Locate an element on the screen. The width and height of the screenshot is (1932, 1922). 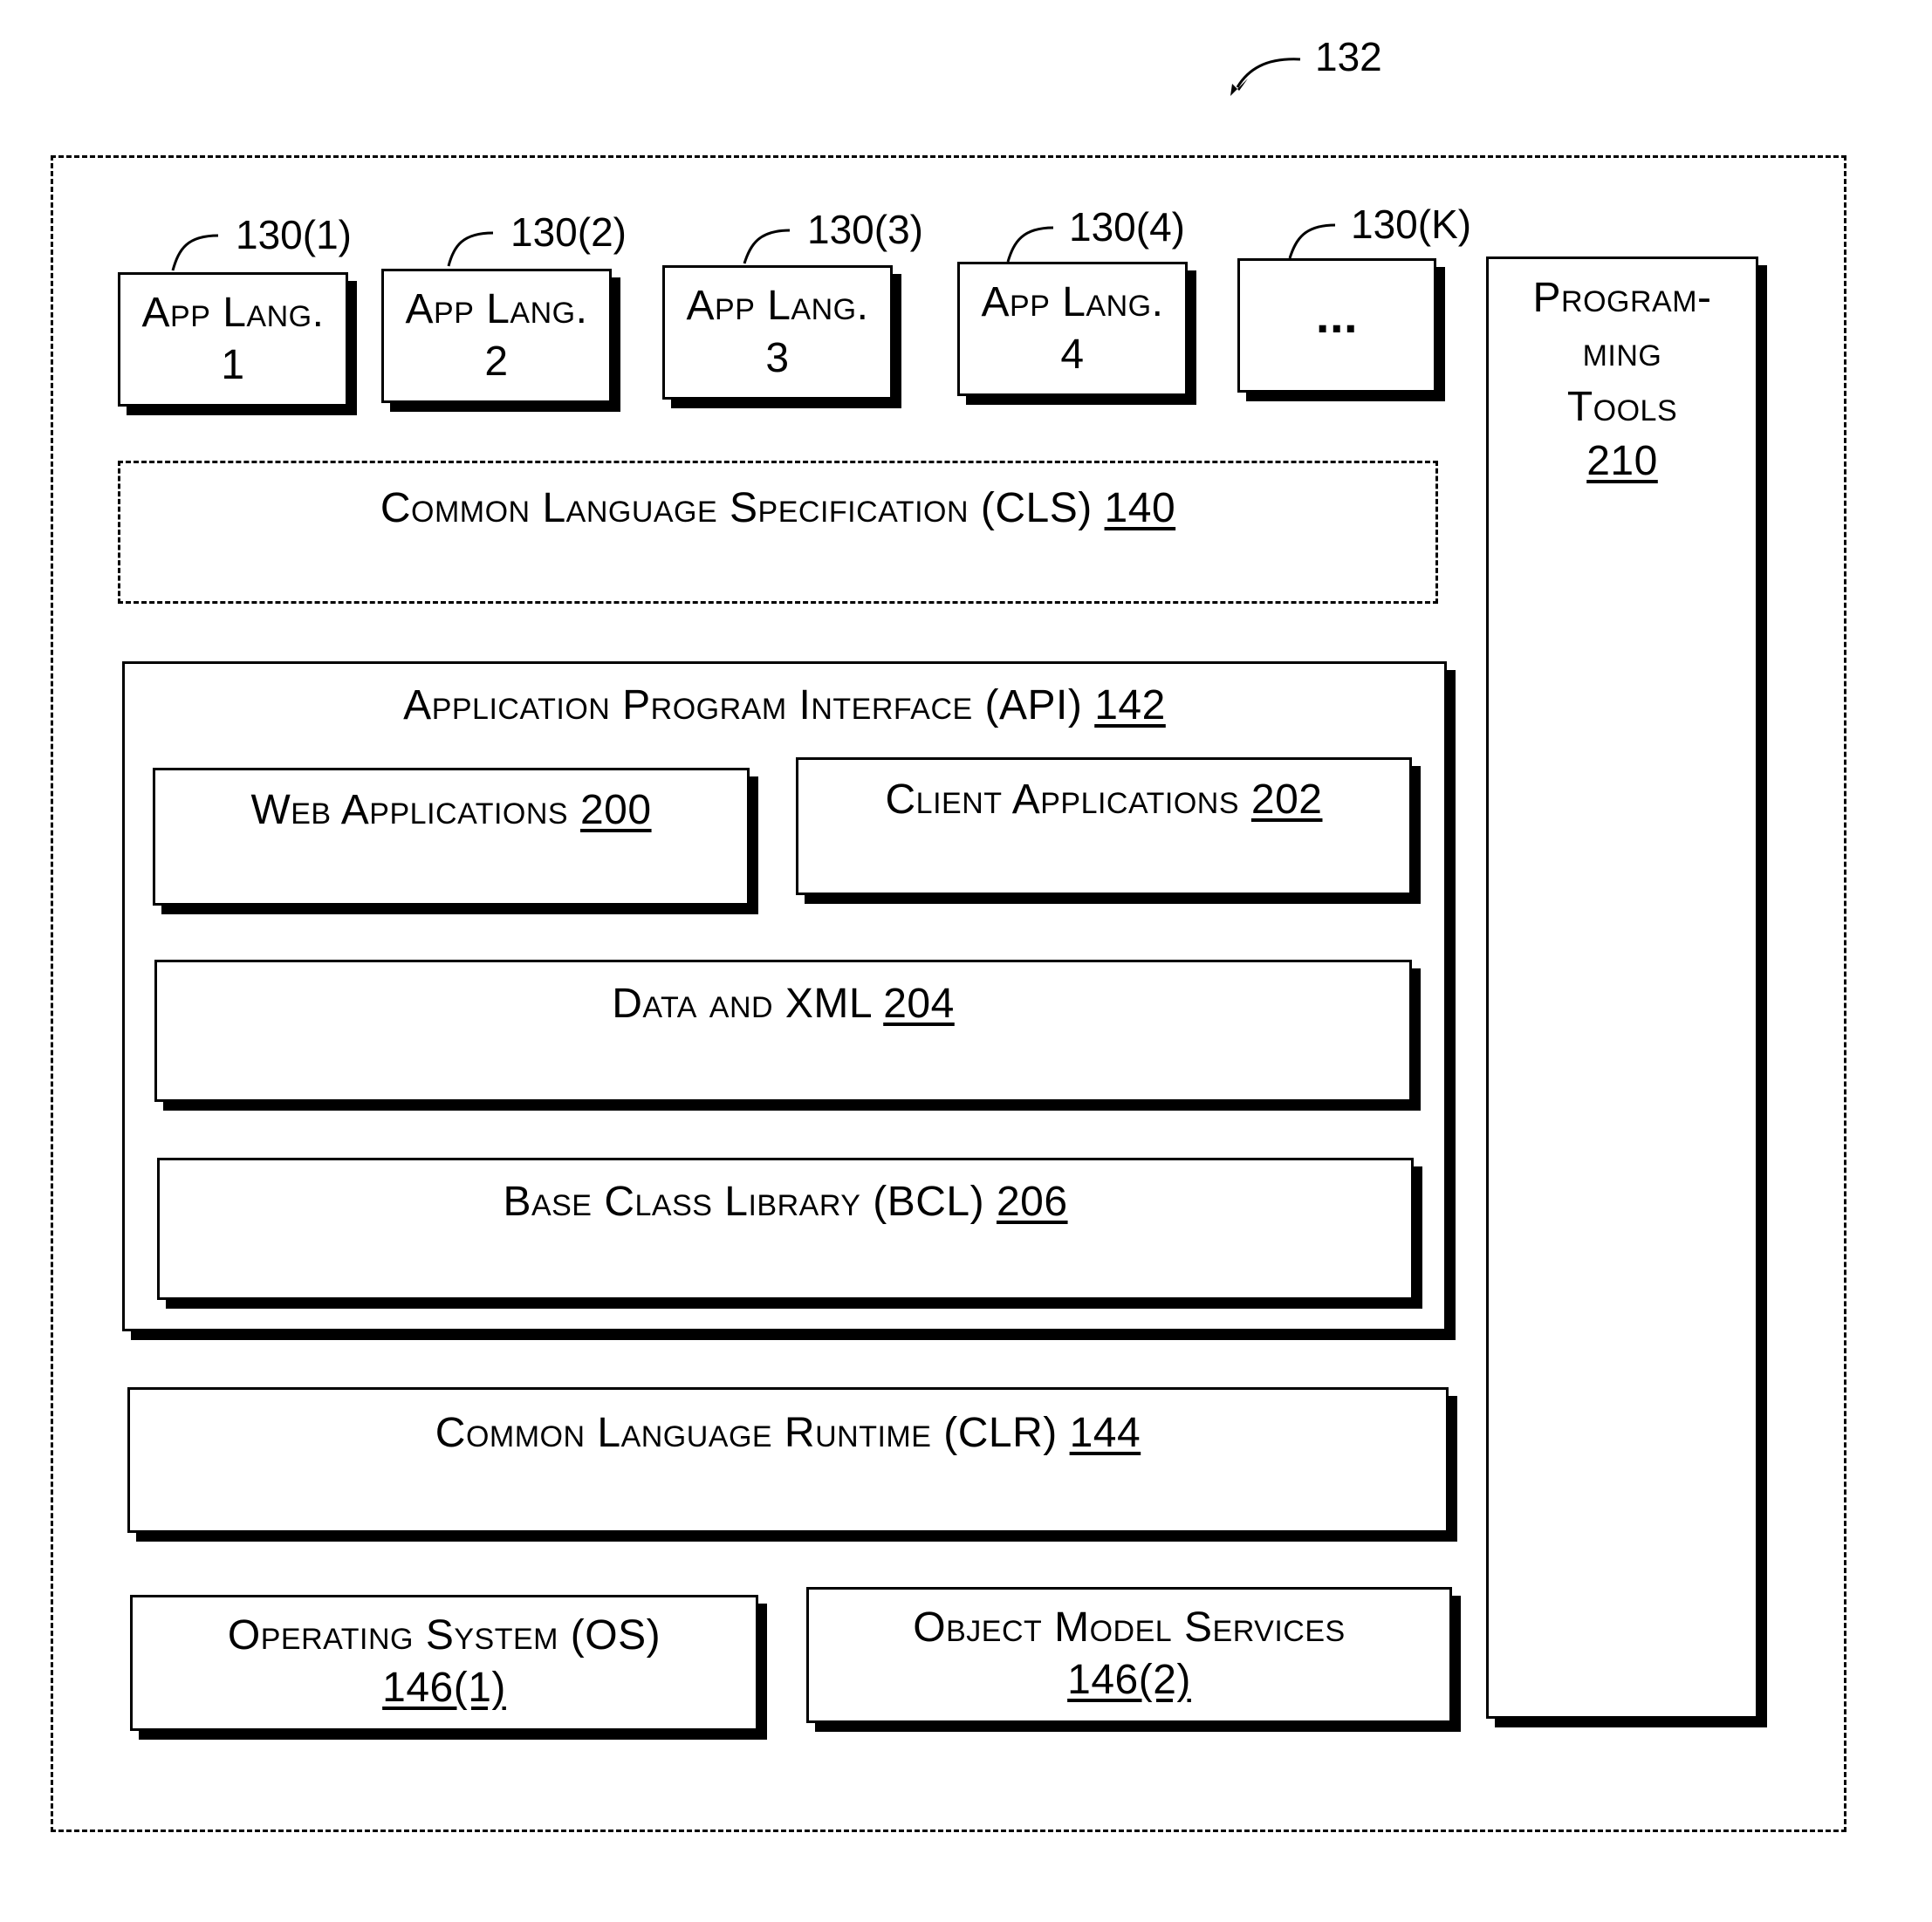
os-label: Operating System (OS) is located at coordinates (444, 1636).